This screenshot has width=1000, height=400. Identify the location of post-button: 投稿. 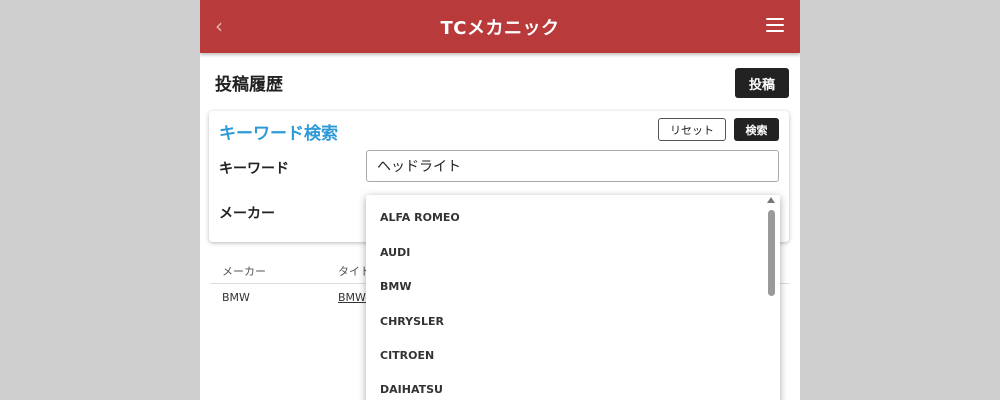
(762, 83).